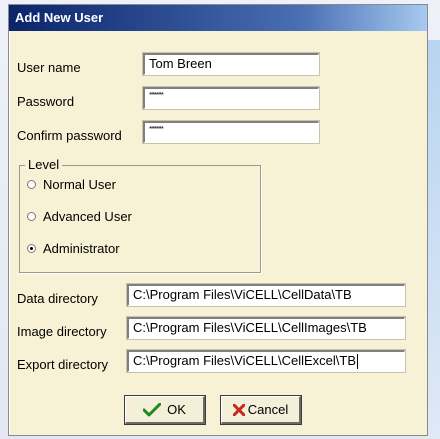 The height and width of the screenshot is (439, 440). Describe the element at coordinates (238, 409) in the screenshot. I see `x-icon` at that location.